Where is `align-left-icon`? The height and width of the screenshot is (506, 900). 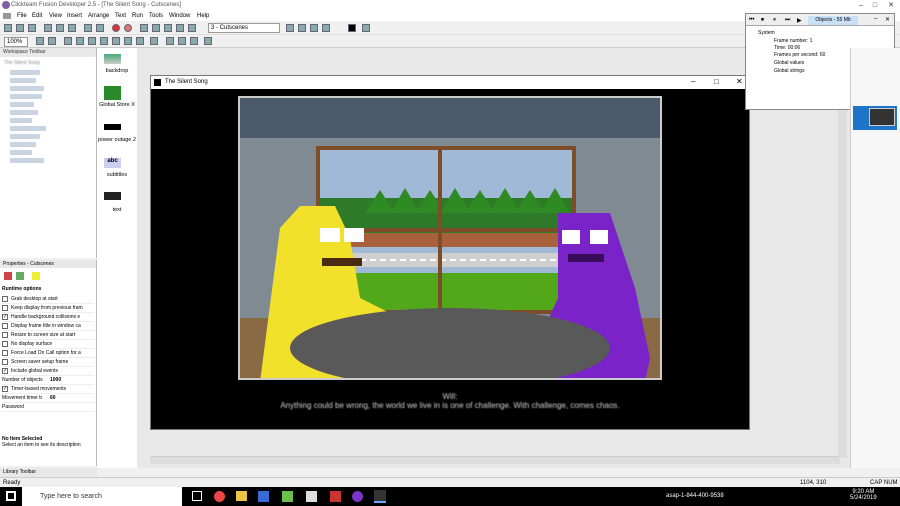
align-left-icon is located at coordinates (170, 41).